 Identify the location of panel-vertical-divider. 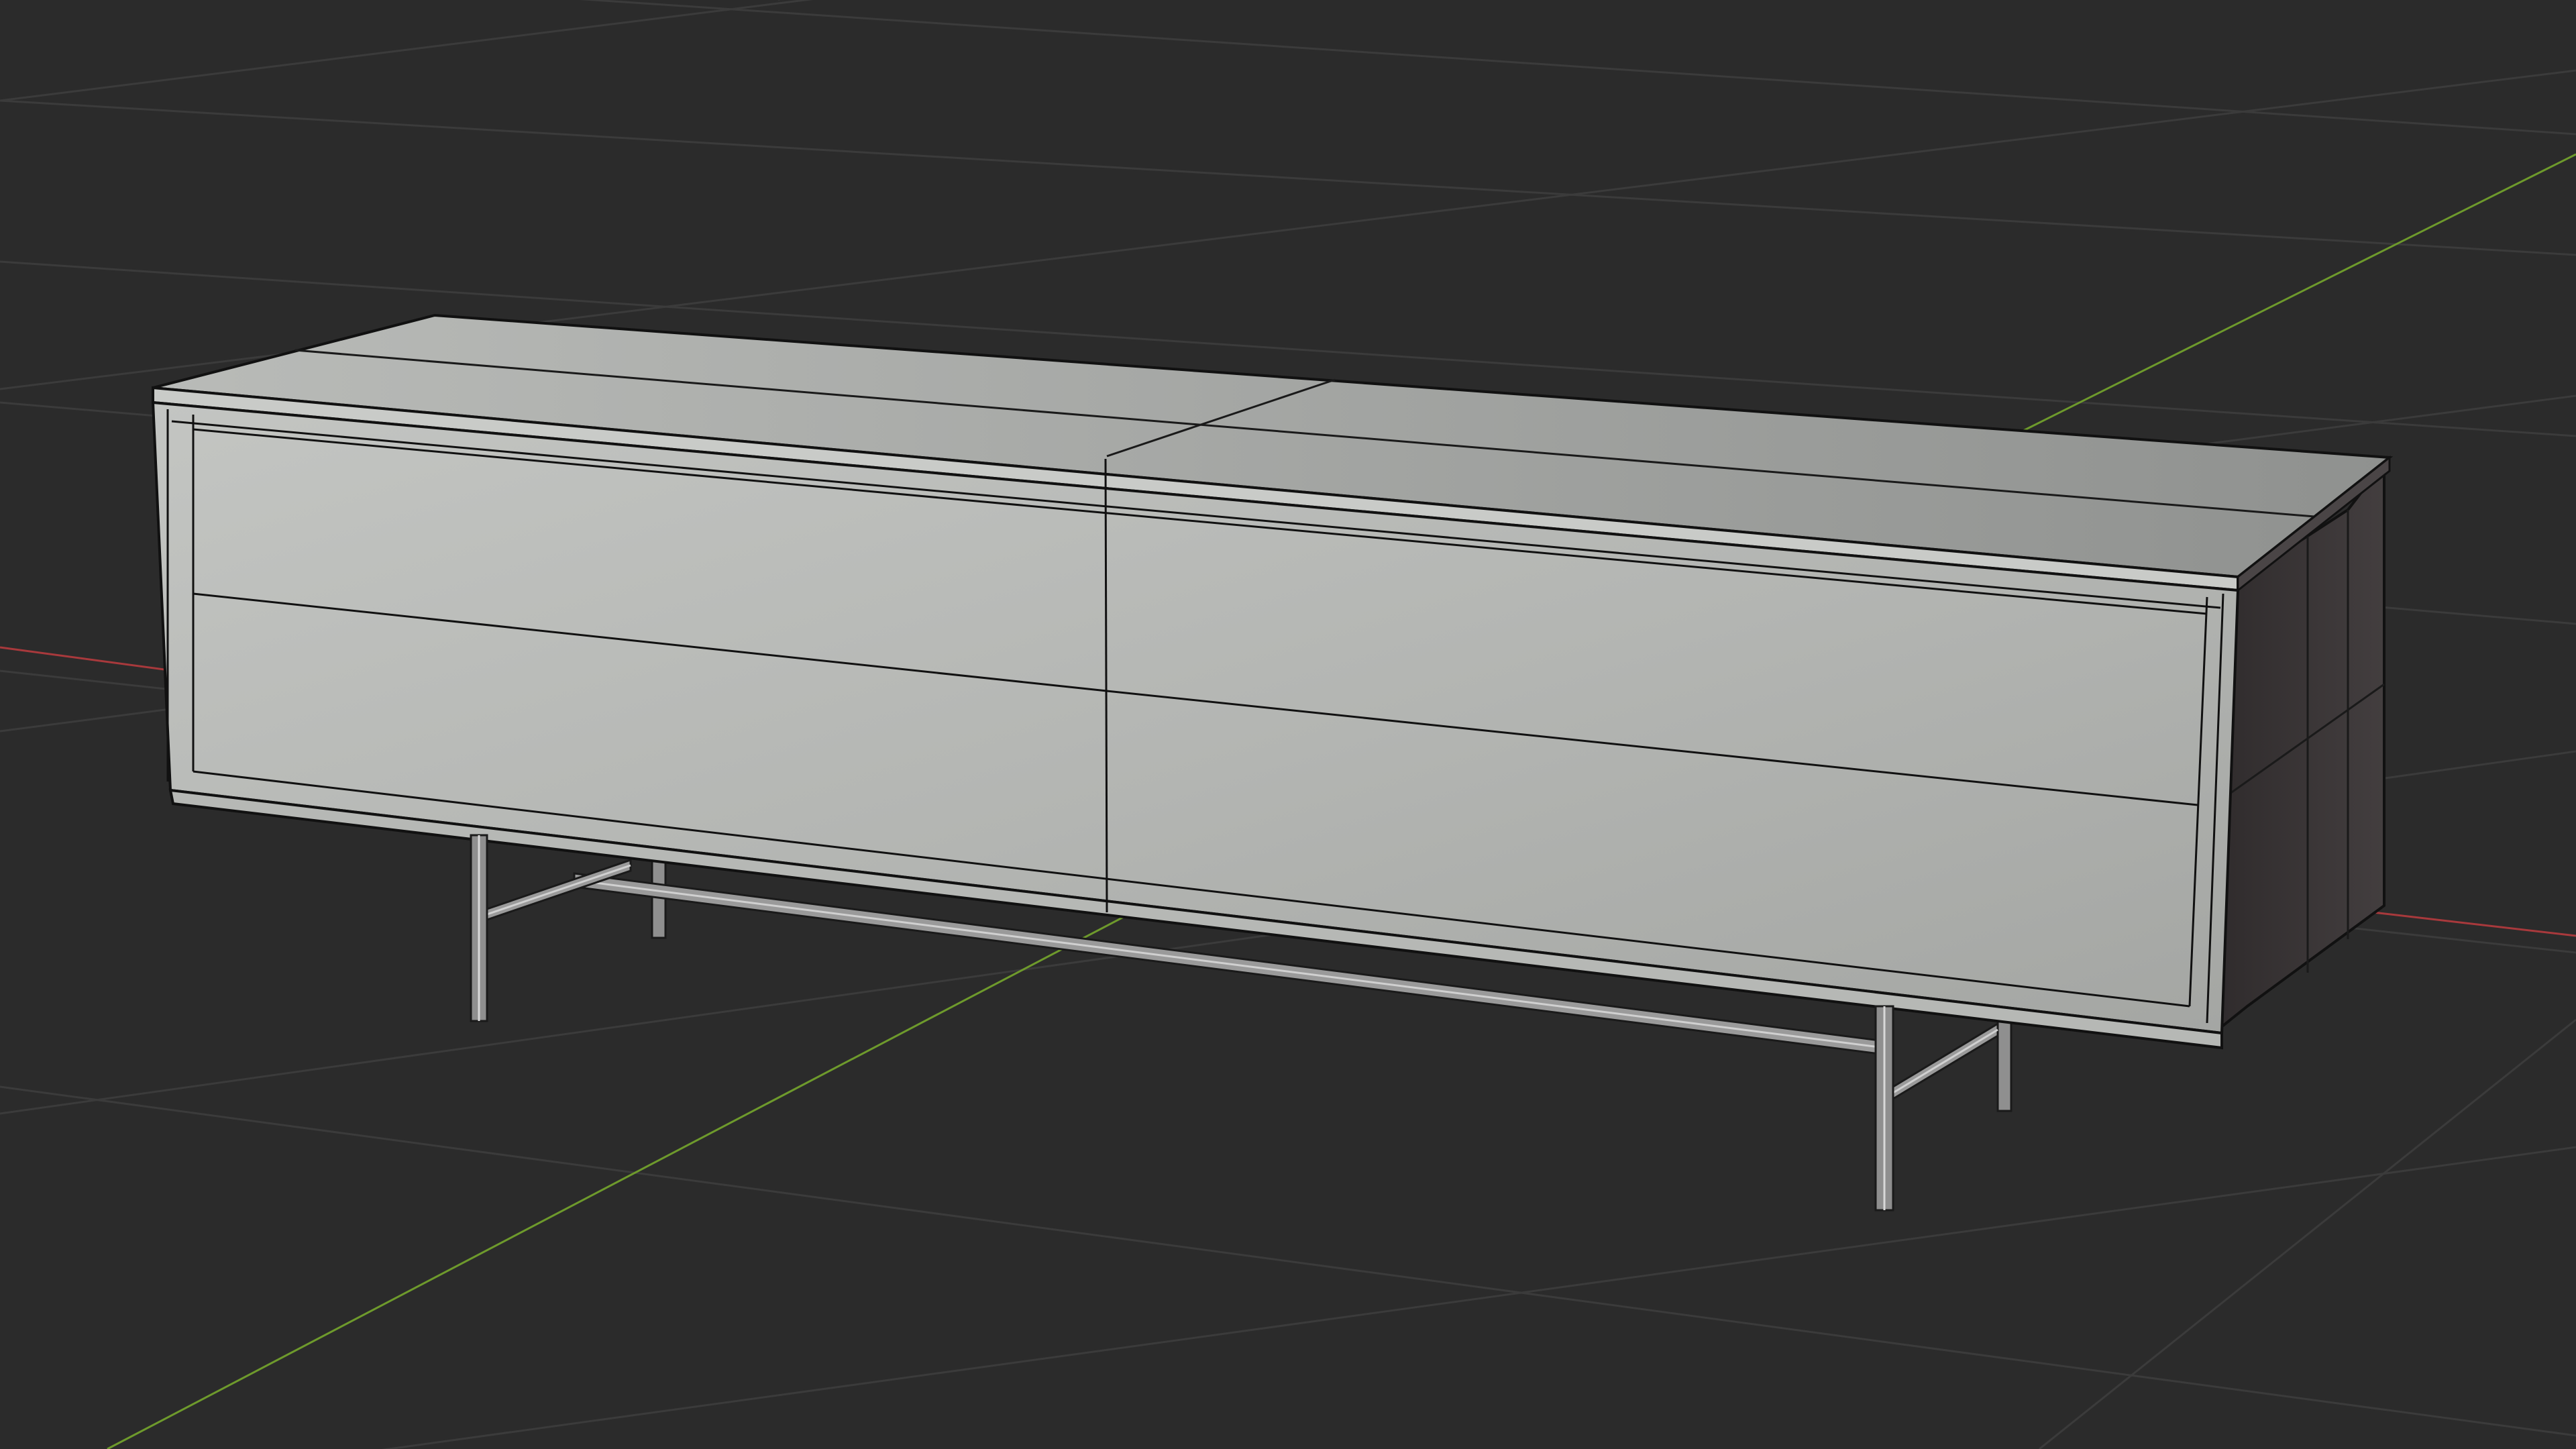
(1106, 685).